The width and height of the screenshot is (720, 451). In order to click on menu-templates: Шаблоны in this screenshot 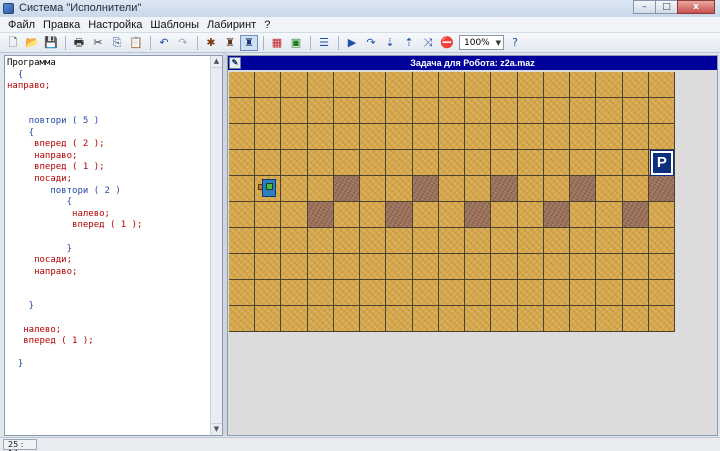, I will do `click(174, 25)`.